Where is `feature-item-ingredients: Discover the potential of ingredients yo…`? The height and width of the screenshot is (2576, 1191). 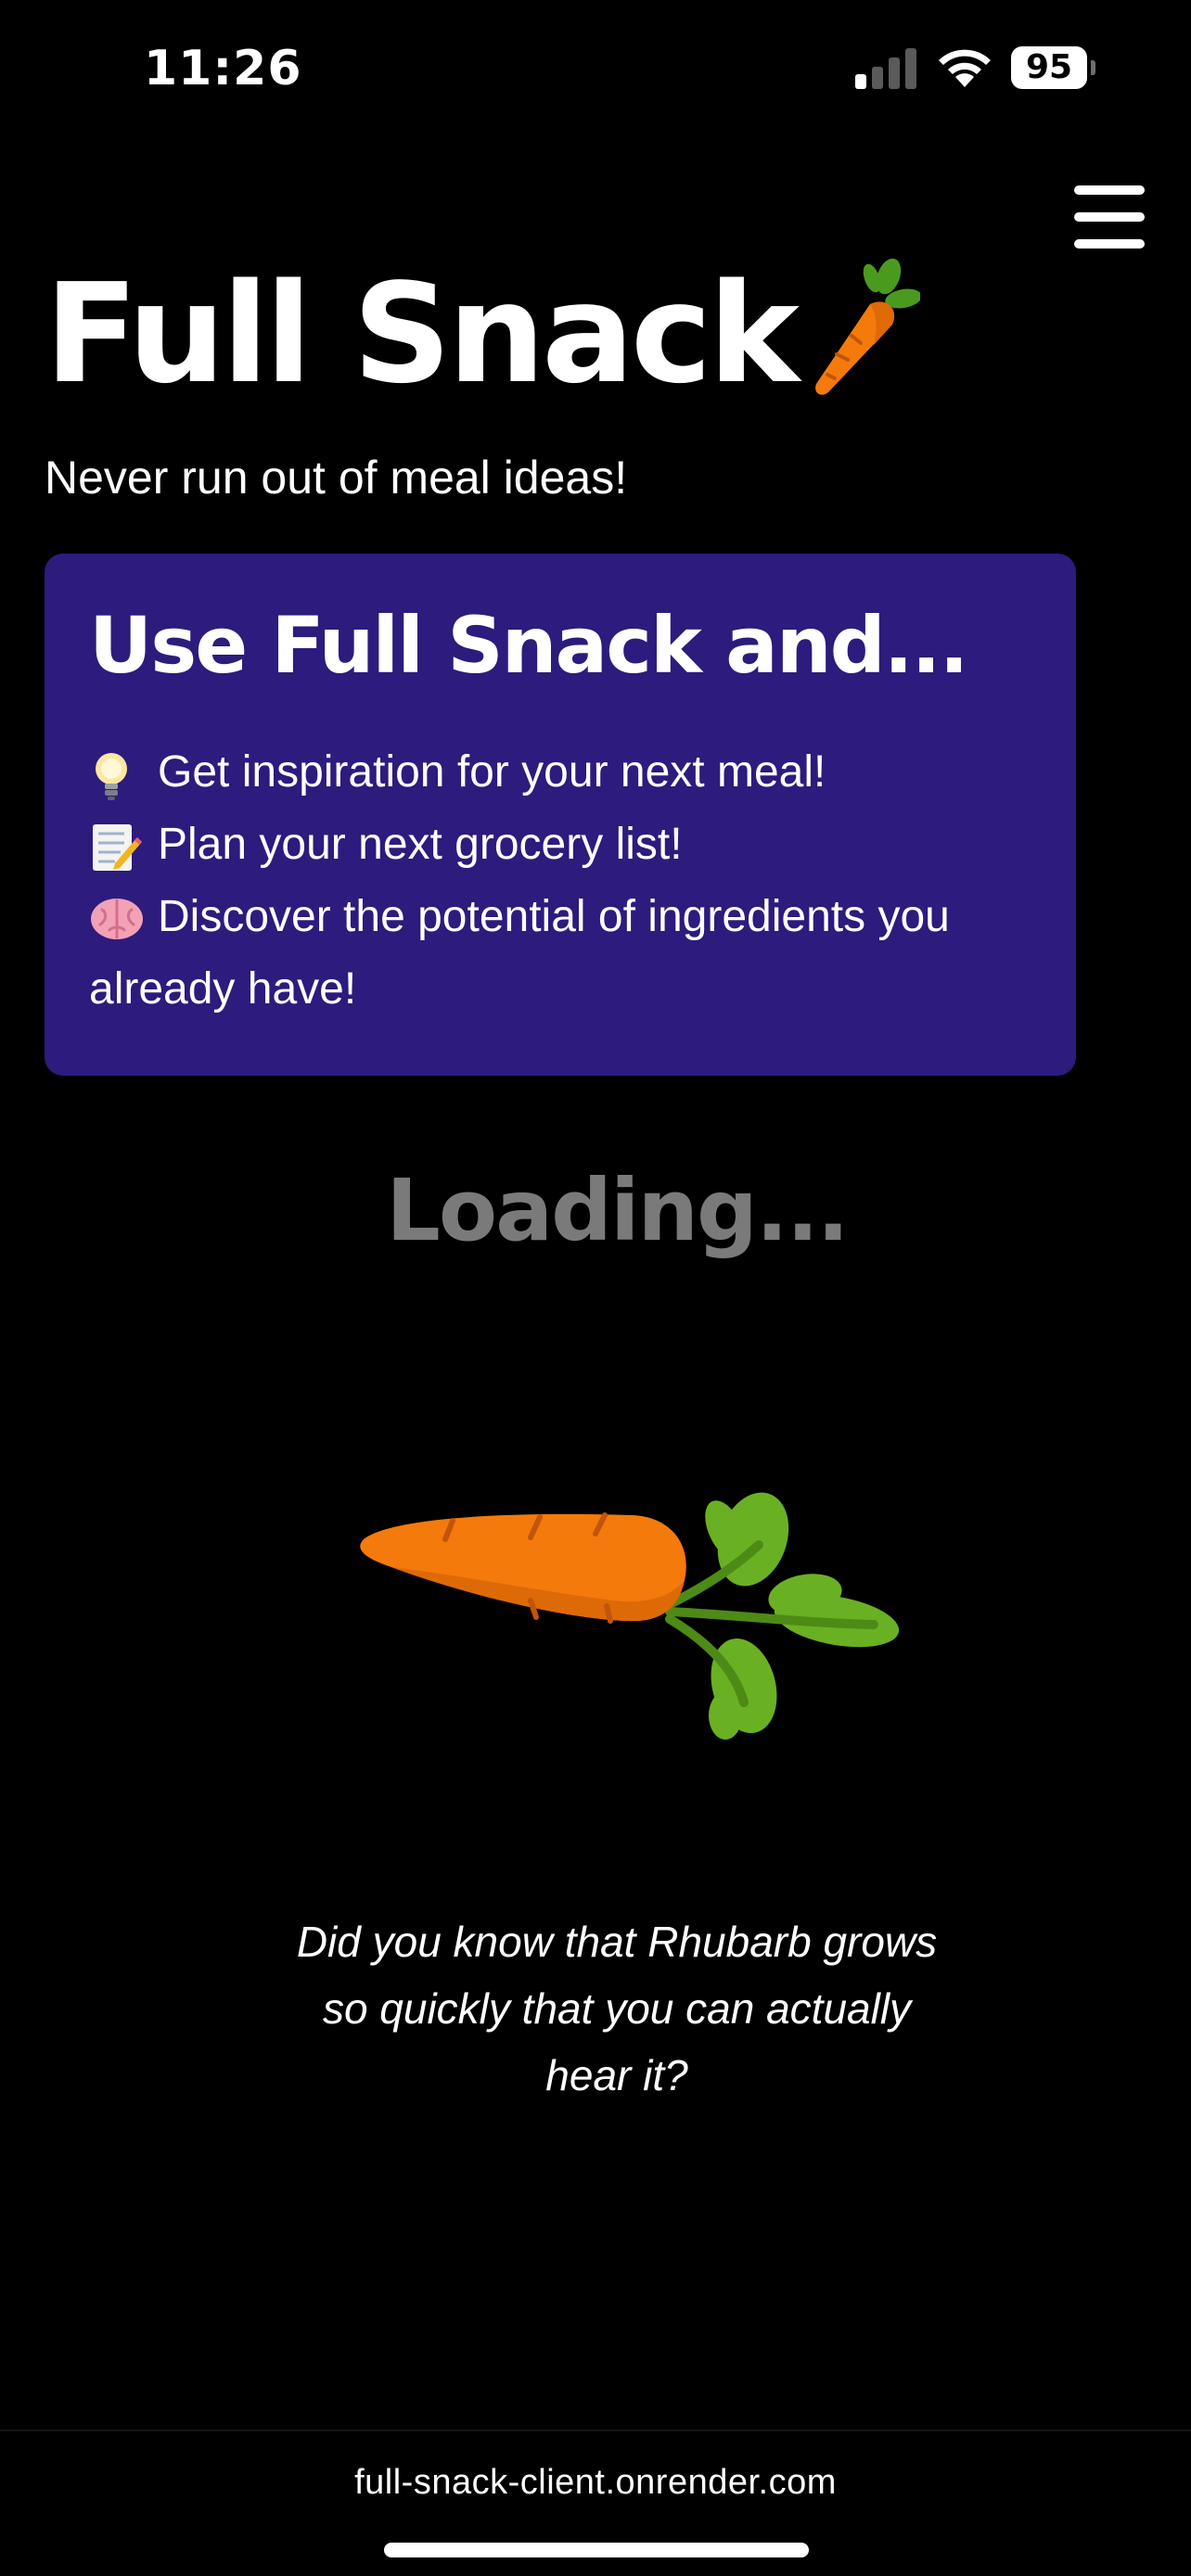 feature-item-ingredients: Discover the potential of ingredients yo… is located at coordinates (519, 917).